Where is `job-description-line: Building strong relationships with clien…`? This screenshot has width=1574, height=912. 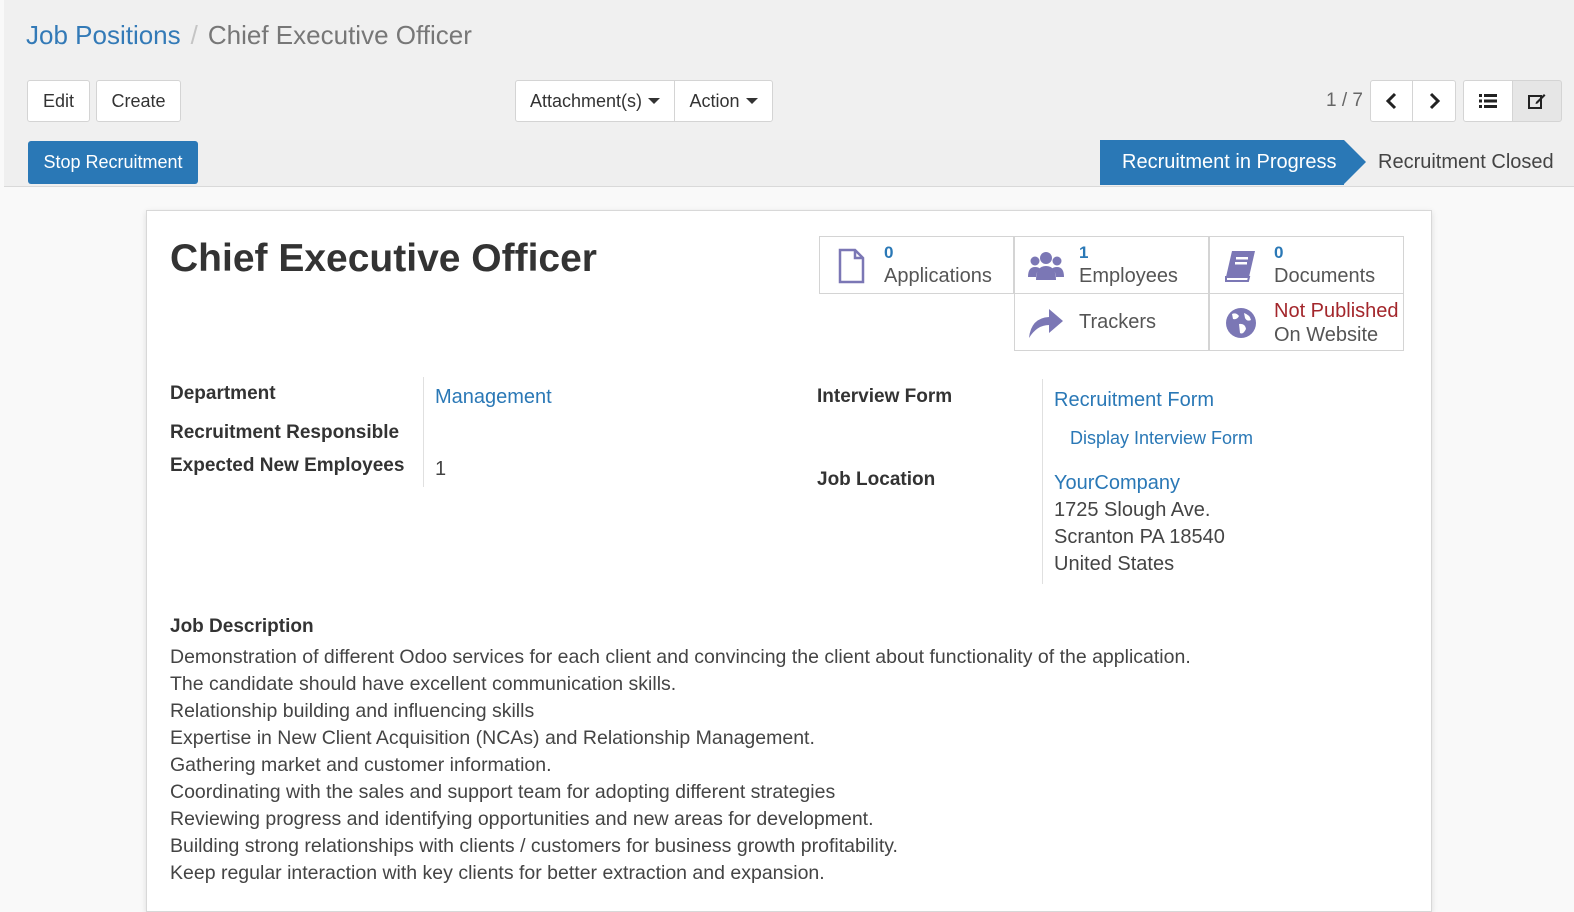 job-description-line: Building strong relationships with clien… is located at coordinates (534, 846).